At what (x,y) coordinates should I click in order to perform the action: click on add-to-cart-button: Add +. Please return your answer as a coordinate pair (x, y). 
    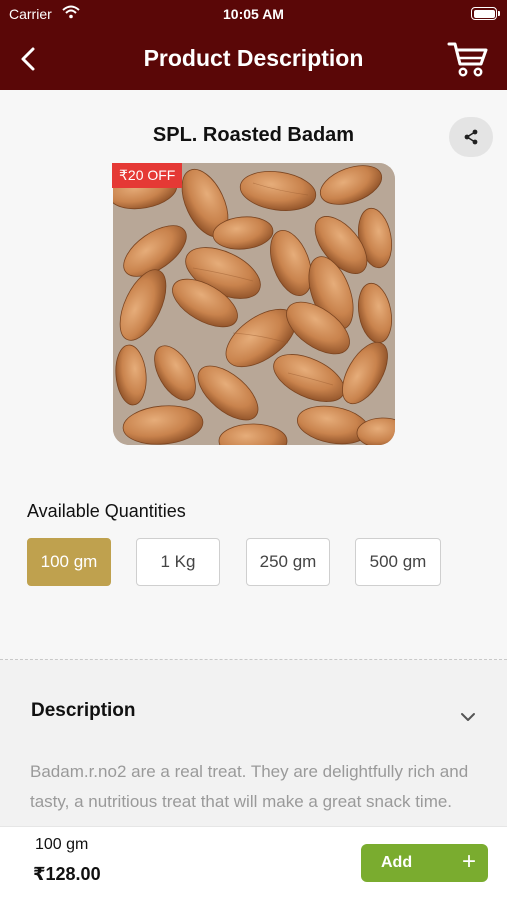
    Looking at the image, I should click on (424, 863).